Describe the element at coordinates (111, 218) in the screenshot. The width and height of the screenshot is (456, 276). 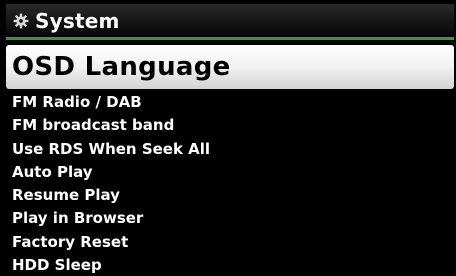
I see `menu-item-play-in-browser: Play in Browser` at that location.